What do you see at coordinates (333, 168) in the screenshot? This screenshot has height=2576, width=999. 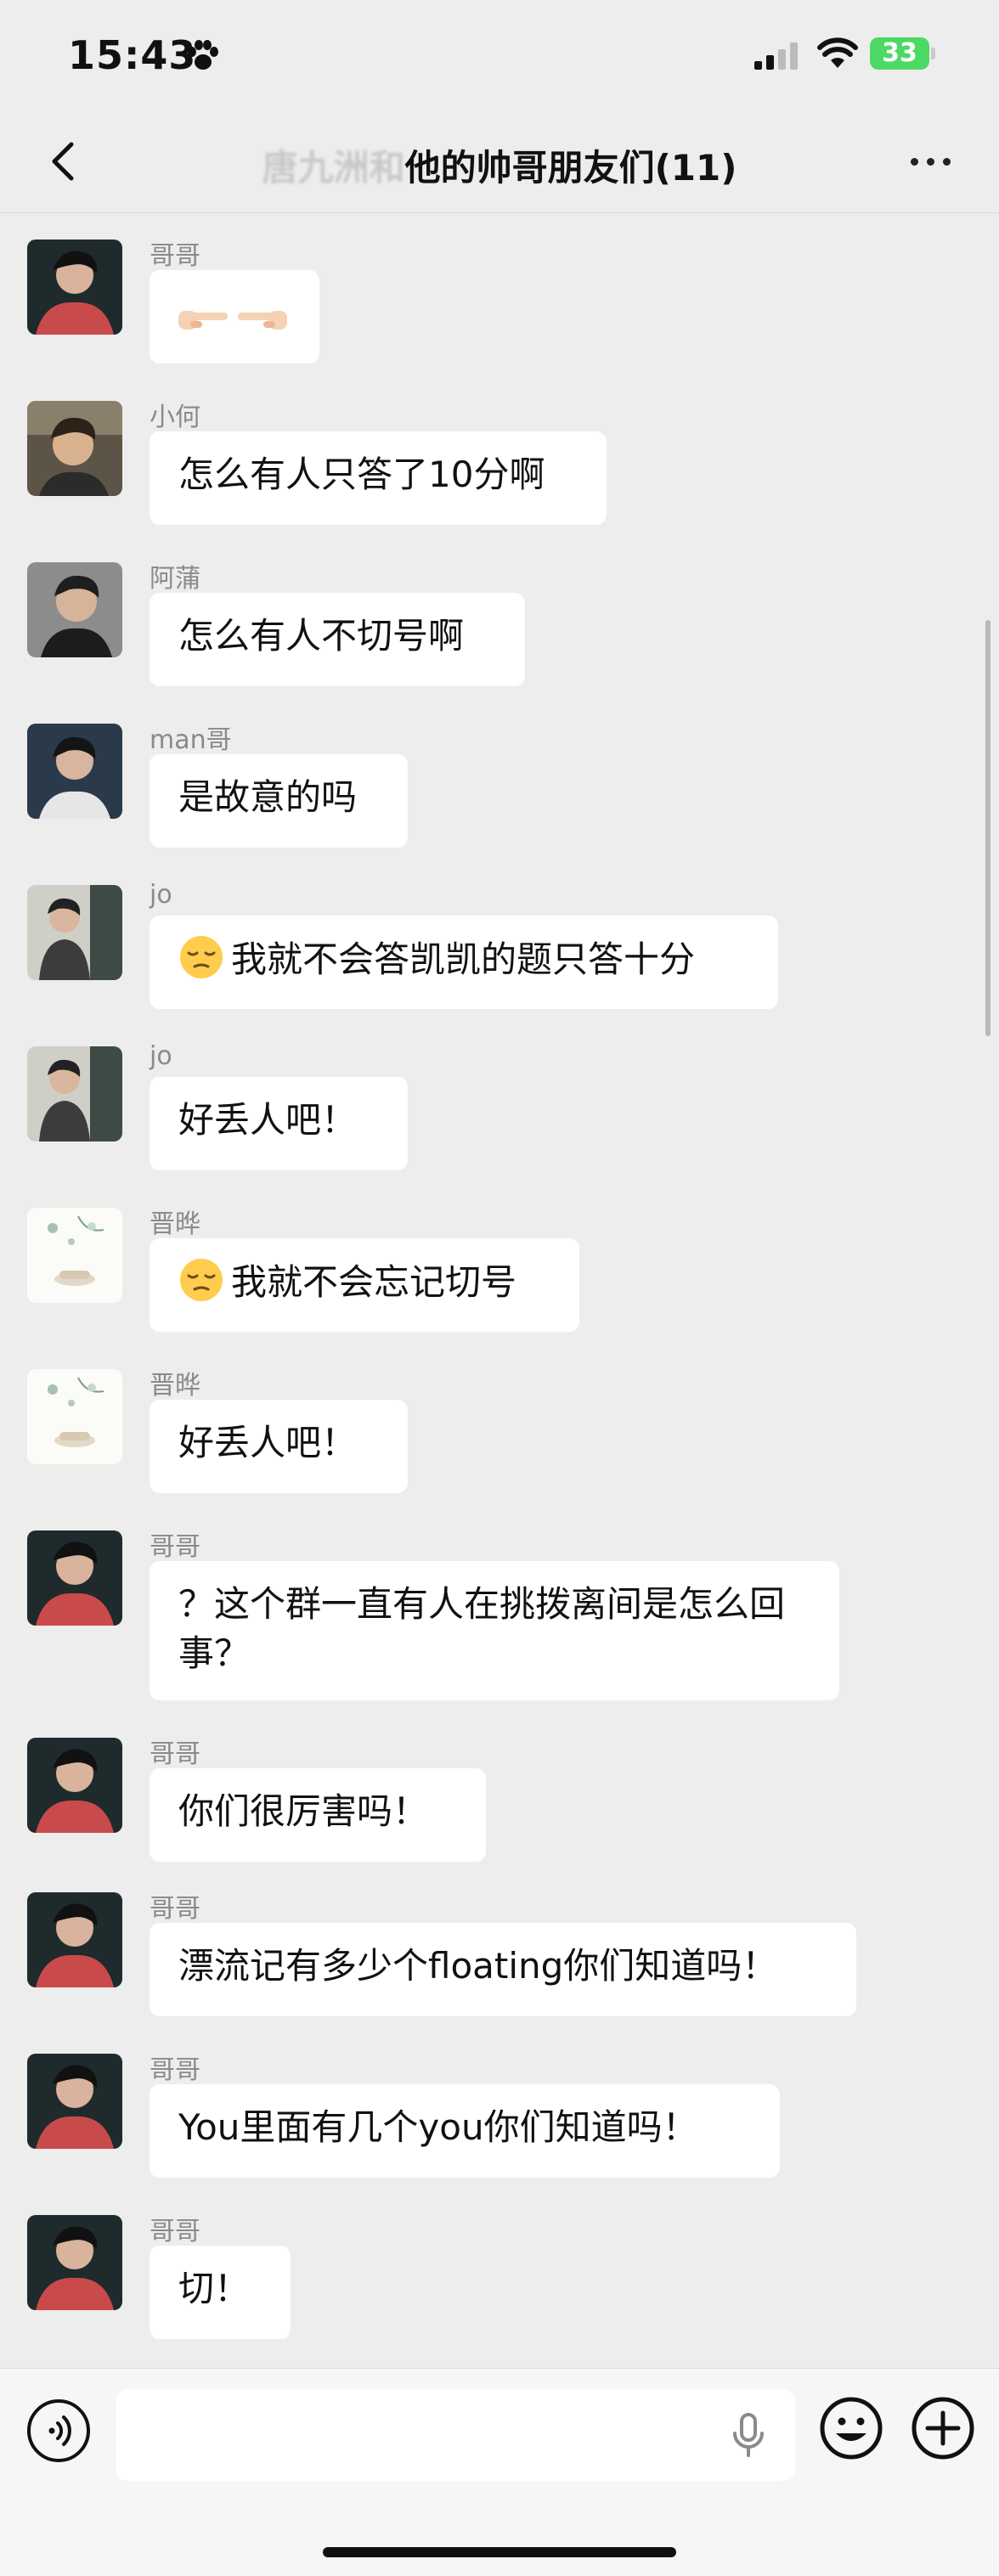 I see `chat-title-blurred: 唐九洲和` at bounding box center [333, 168].